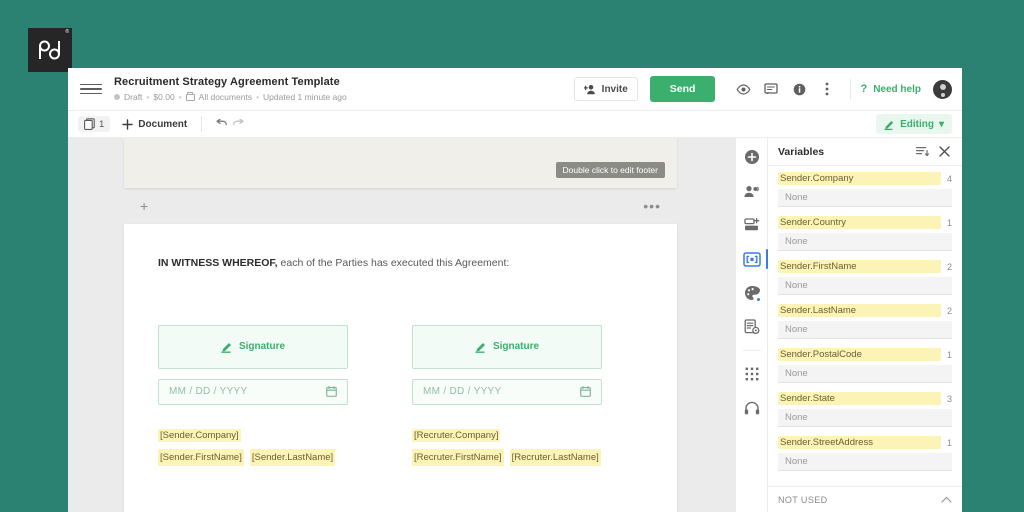 This screenshot has height=512, width=1024. I want to click on variable-name: Sender.State, so click(859, 398).